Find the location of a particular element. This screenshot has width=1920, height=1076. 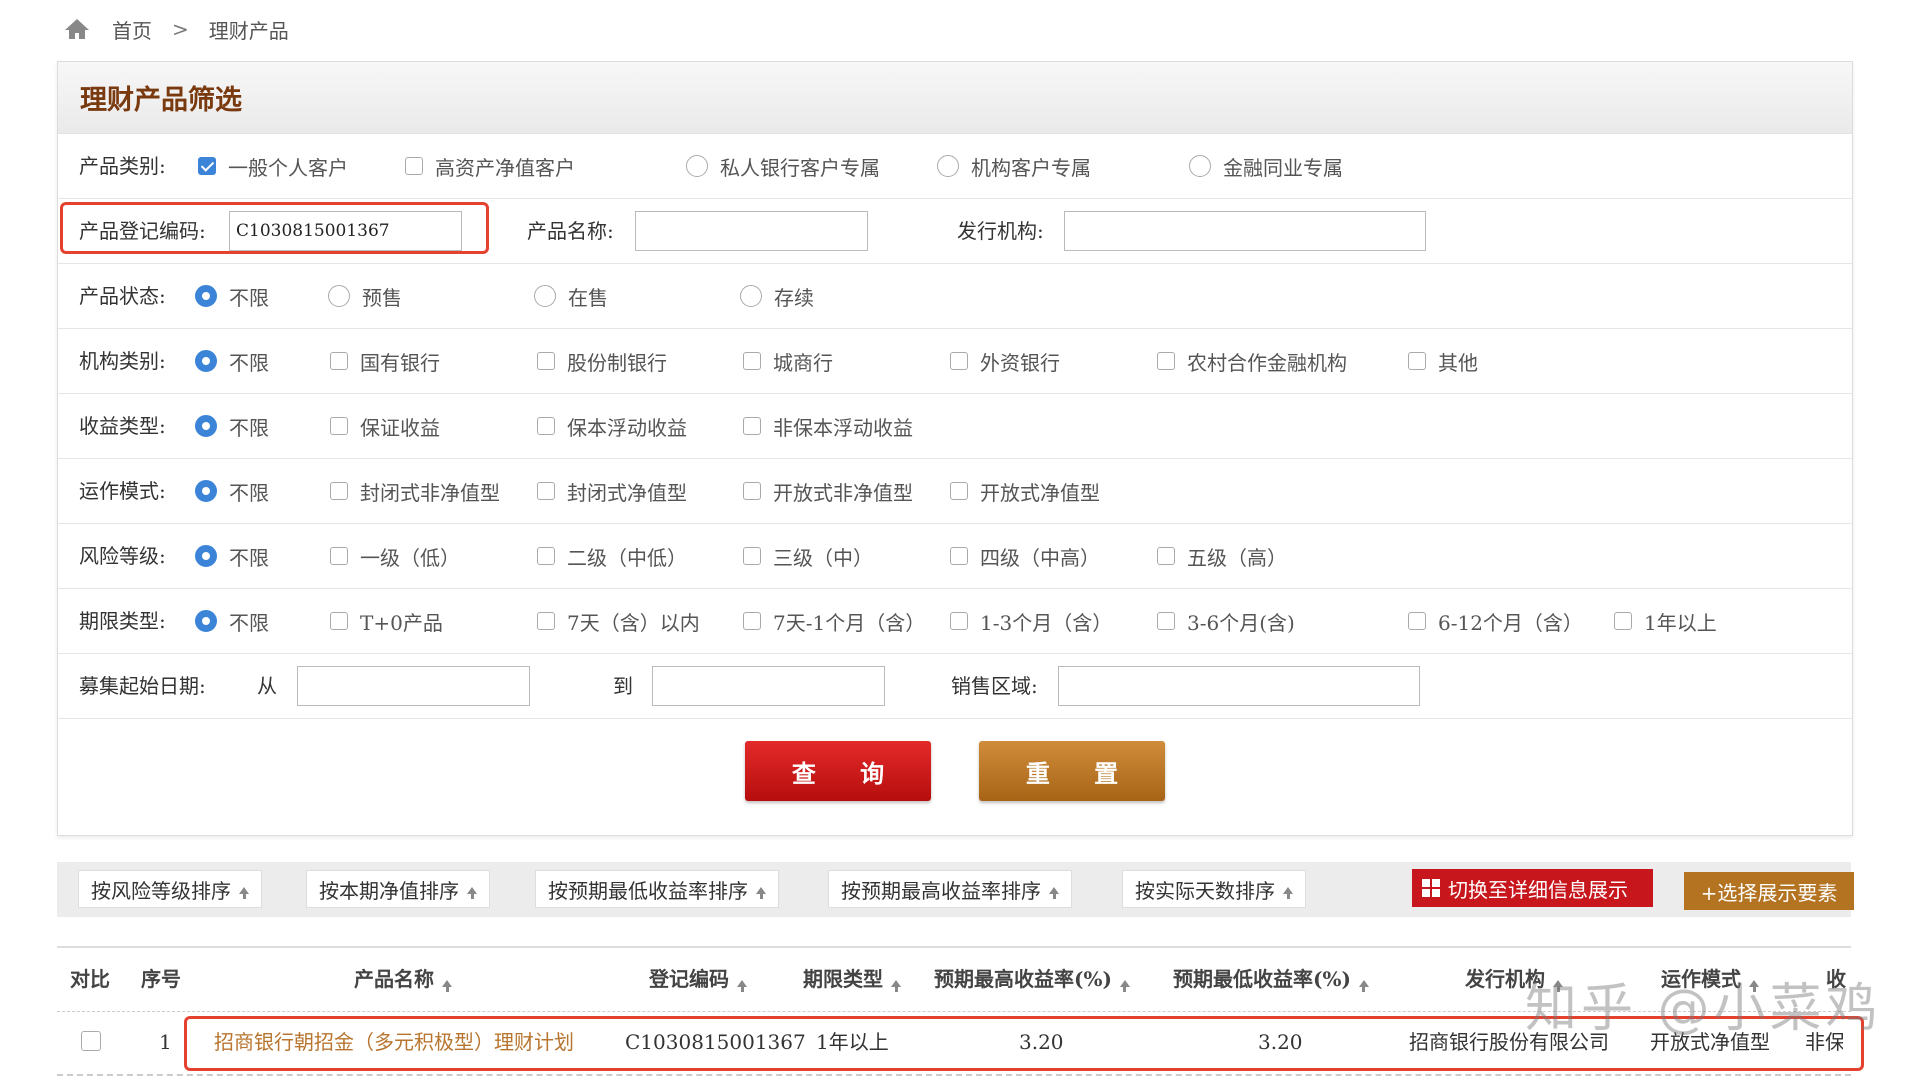

mode-option-closed-nonnav: 封闭式非净值型 is located at coordinates (415, 491).